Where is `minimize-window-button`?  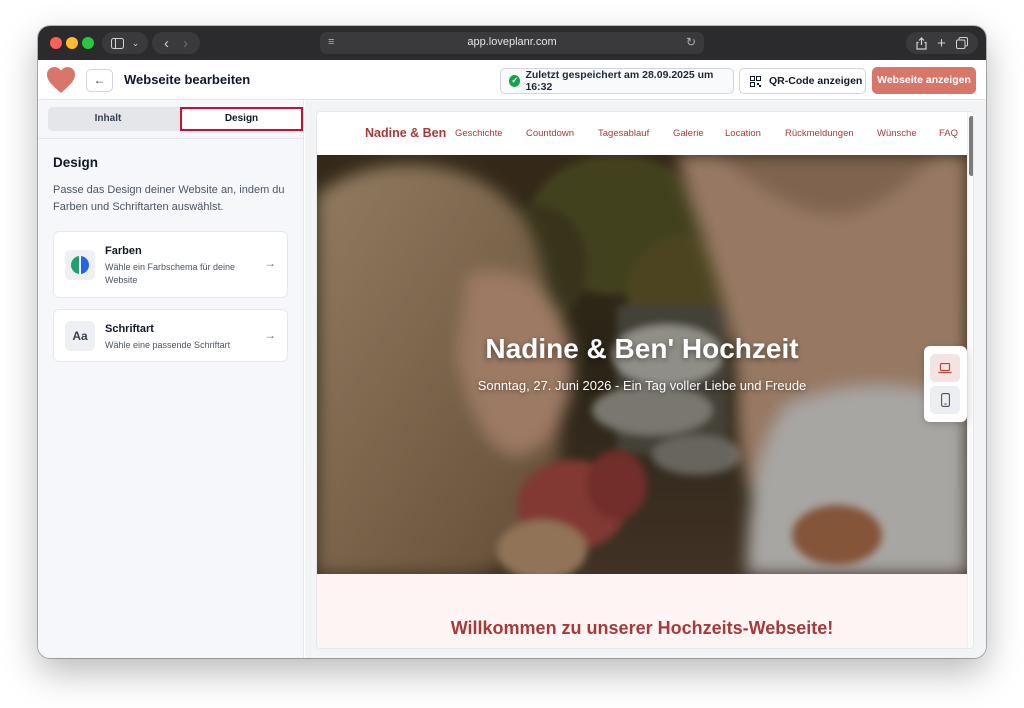
minimize-window-button is located at coordinates (72, 43).